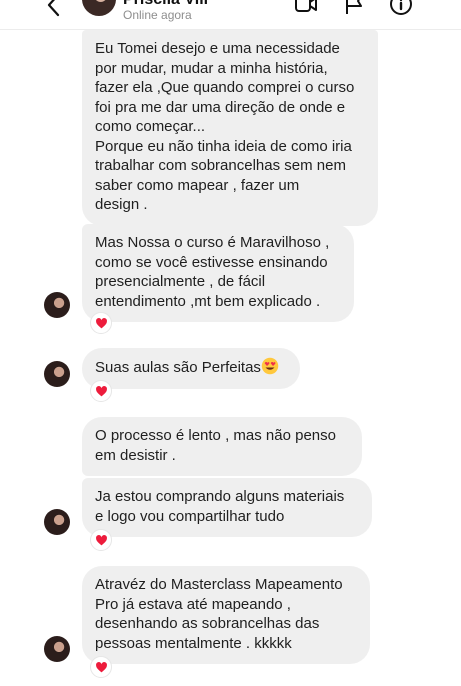  What do you see at coordinates (99, 8) in the screenshot?
I see `contact-avatar` at bounding box center [99, 8].